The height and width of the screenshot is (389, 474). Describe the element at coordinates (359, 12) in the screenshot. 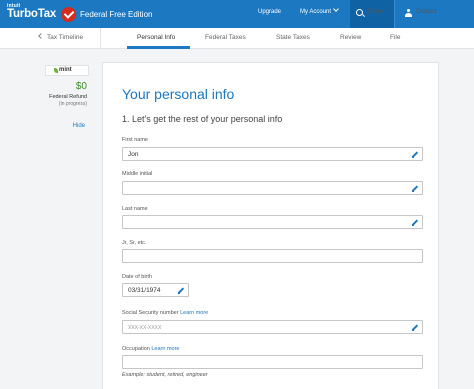

I see `search-icon` at that location.